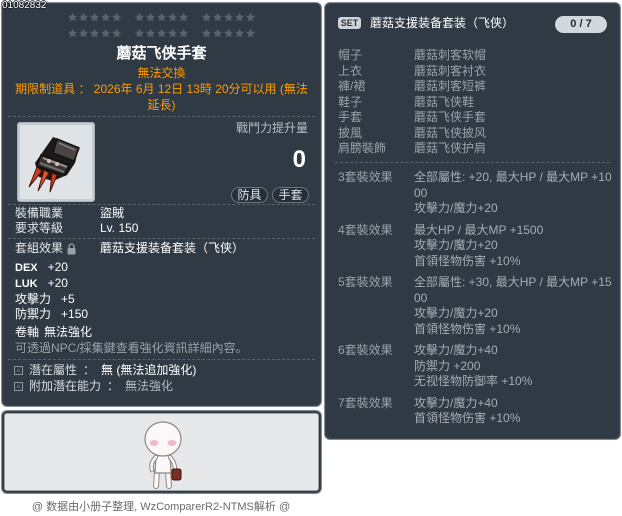 This screenshot has height=516, width=622. I want to click on set-effect-line: 全部屬性: +20, 最大HP / 最大MP +1000, so click(513, 185).